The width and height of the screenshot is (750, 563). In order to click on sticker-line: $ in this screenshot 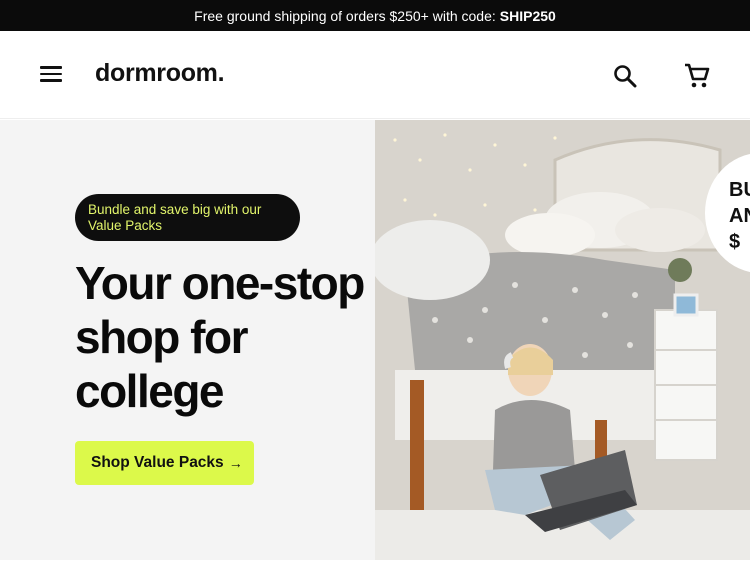, I will do `click(735, 242)`.